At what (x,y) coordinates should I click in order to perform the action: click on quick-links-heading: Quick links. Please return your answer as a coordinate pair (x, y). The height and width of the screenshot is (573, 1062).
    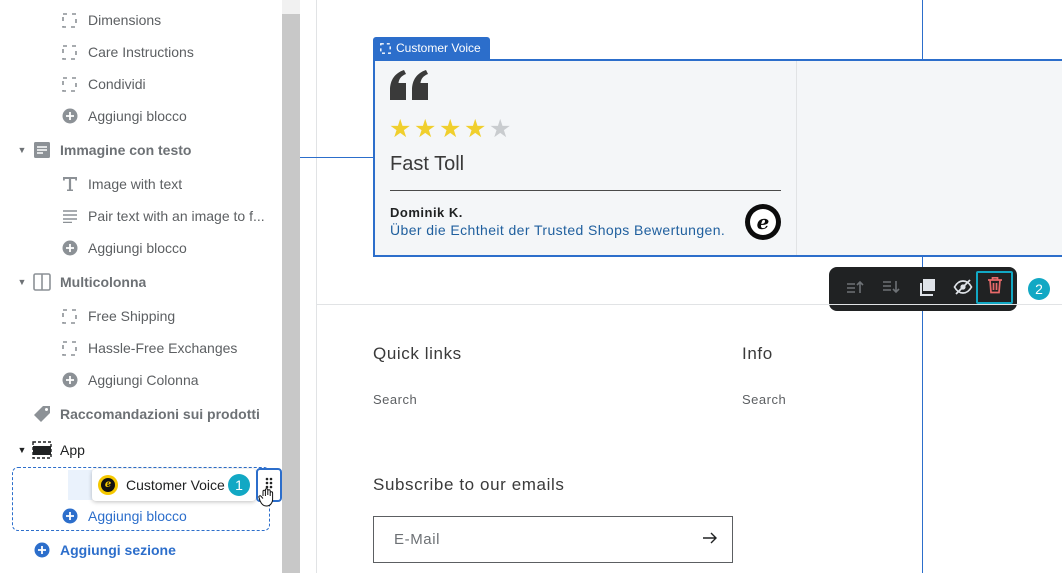
    Looking at the image, I should click on (417, 353).